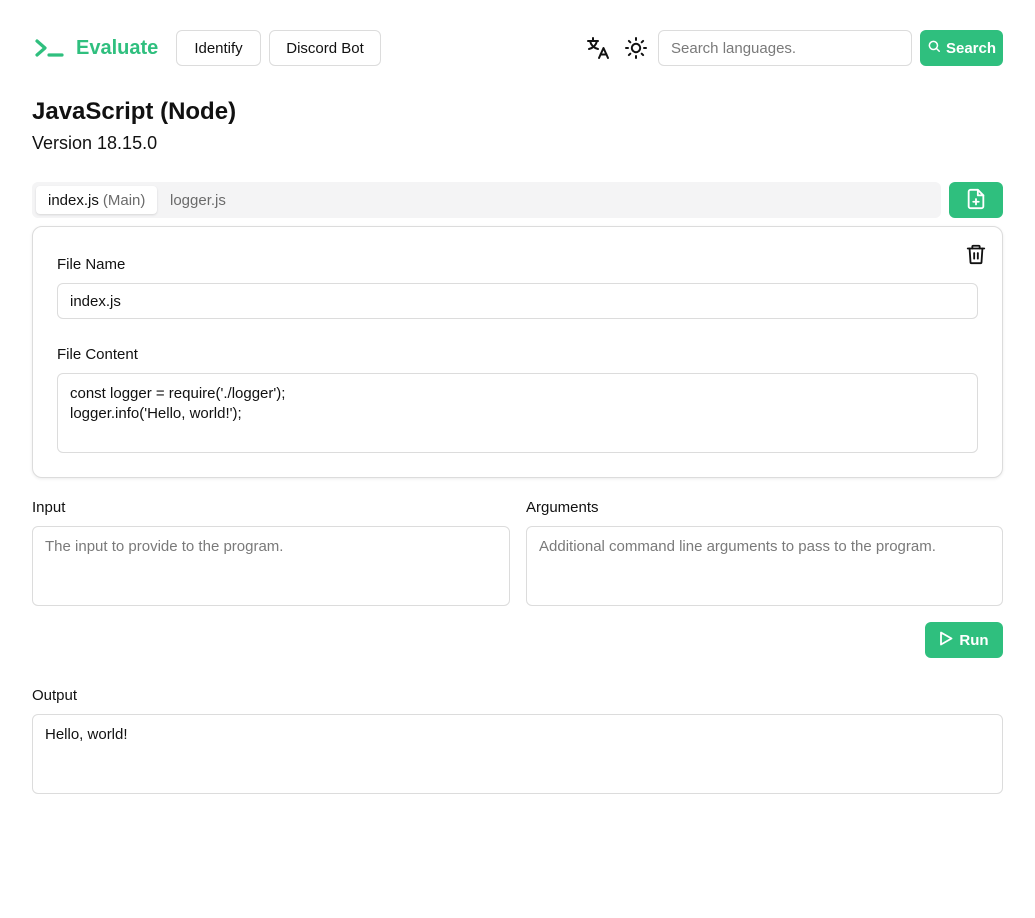 The width and height of the screenshot is (1035, 918). I want to click on search-button-label: Search, so click(971, 48).